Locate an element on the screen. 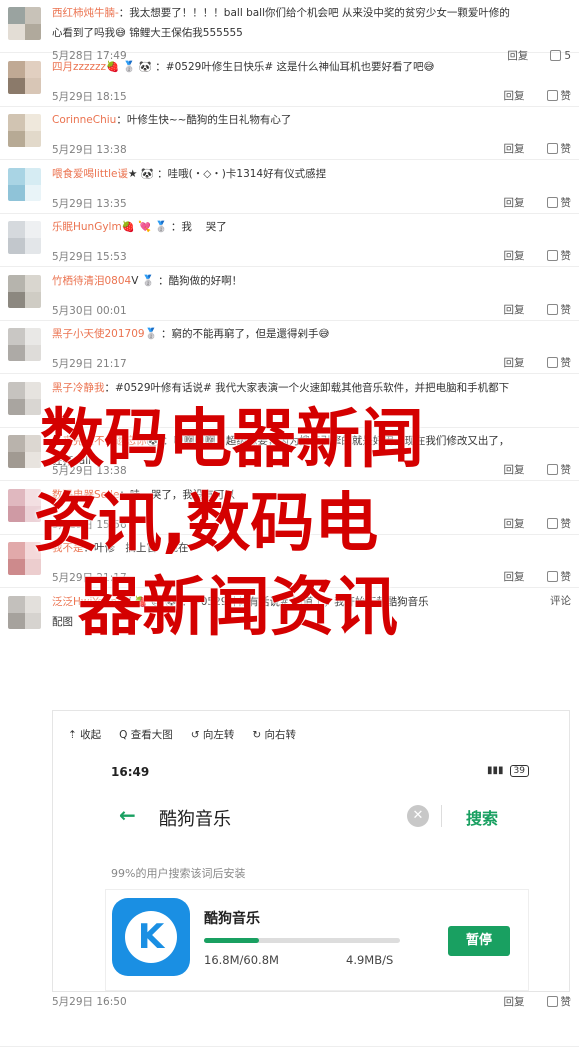 Image resolution: width=579 pixels, height=1047 pixels. search-input: 酷狗音乐 is located at coordinates (195, 818).